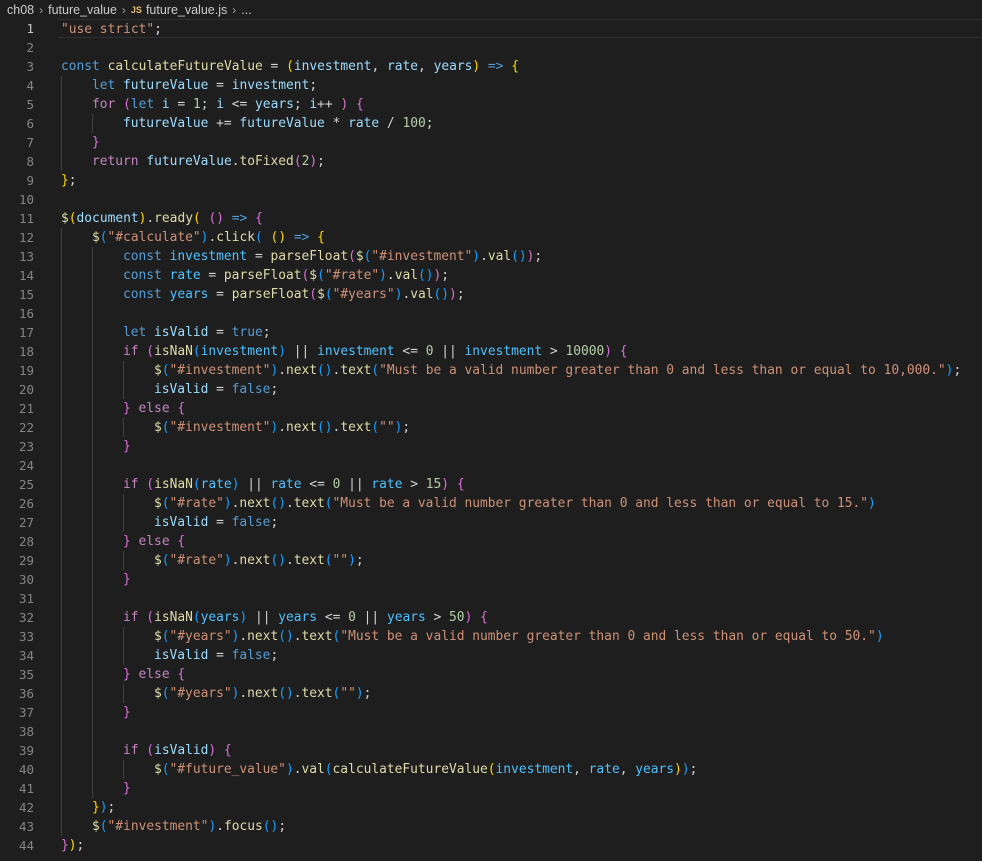  Describe the element at coordinates (220, 294) in the screenshot. I see `code-token: =` at that location.